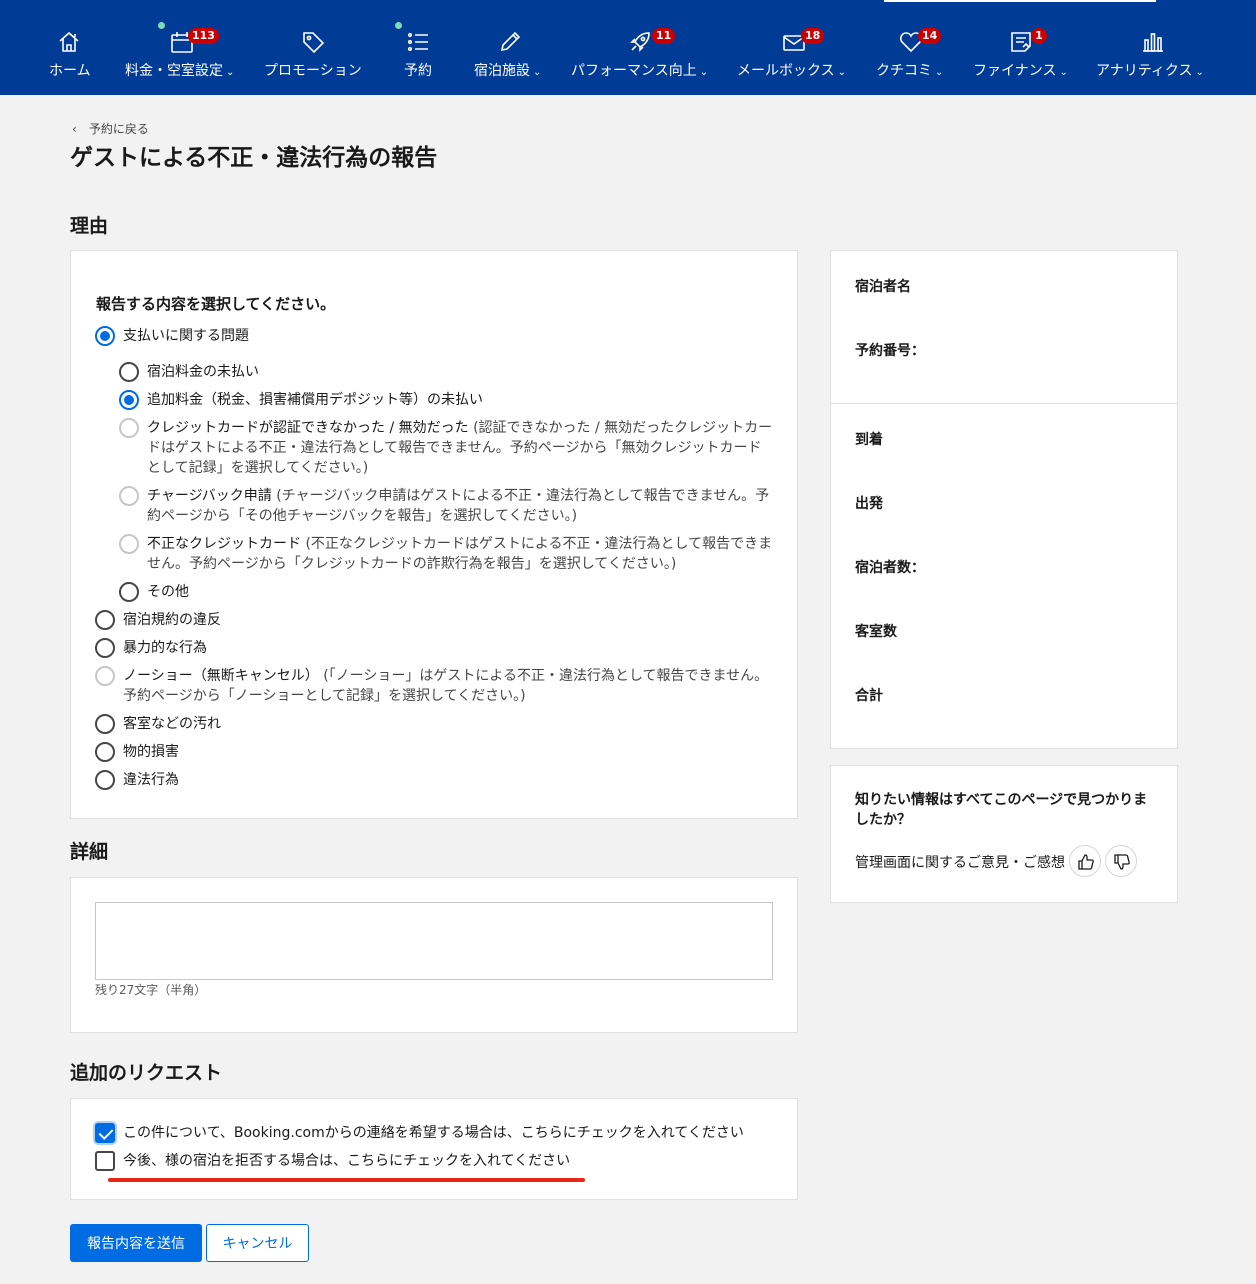  Describe the element at coordinates (640, 71) in the screenshot. I see `nav-label: パフォーマンス向上 ⌄` at that location.